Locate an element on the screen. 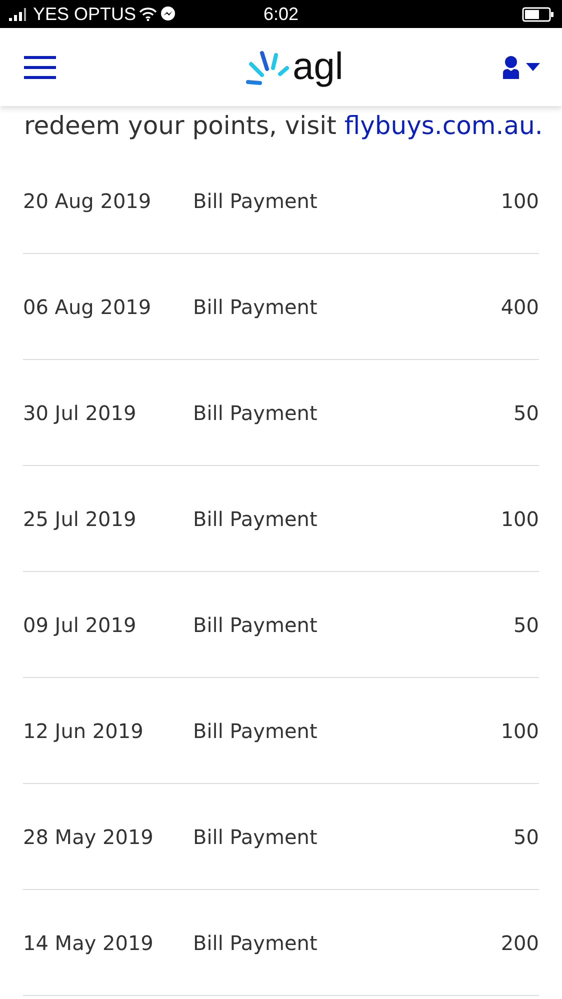  flybuys-link: flybuys.com.au. is located at coordinates (443, 125).